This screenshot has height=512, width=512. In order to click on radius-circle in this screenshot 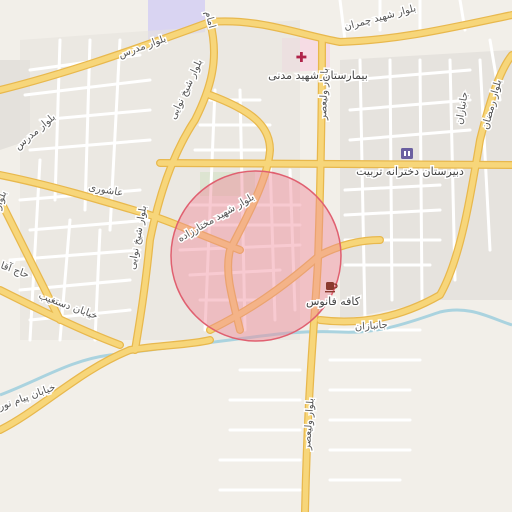, I will do `click(256, 256)`.